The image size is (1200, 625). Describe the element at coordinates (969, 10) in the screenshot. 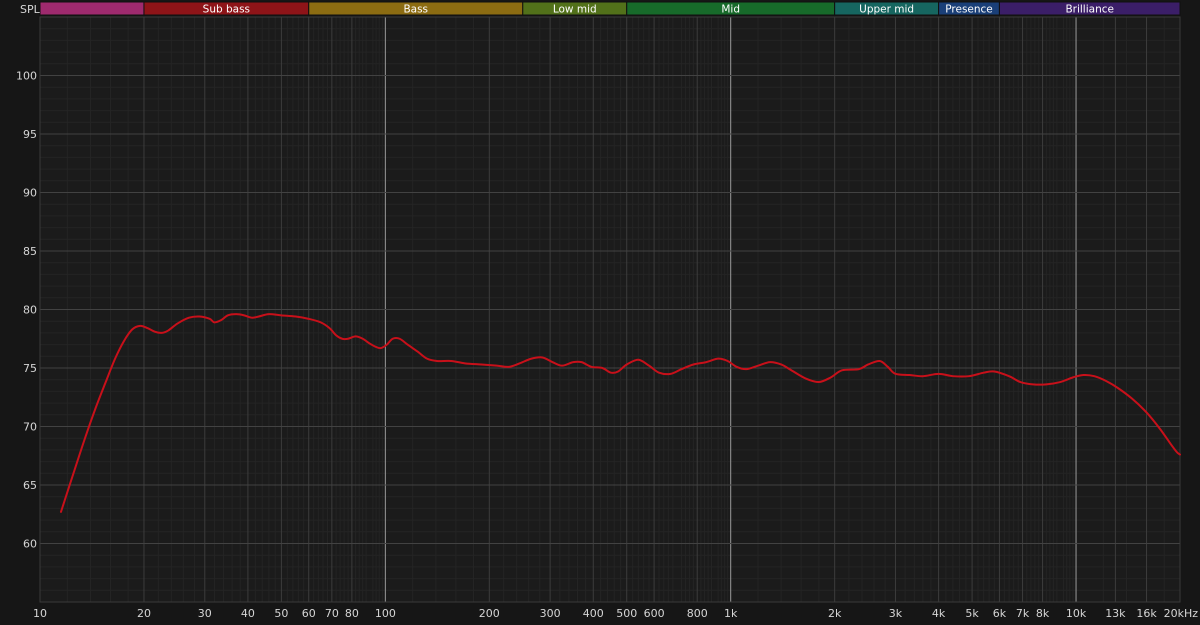

I see `band-label: Presence` at that location.